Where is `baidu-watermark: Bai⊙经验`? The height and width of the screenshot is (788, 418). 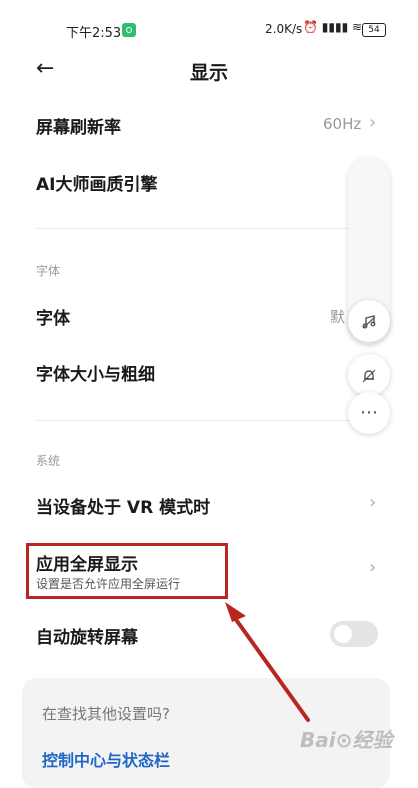
baidu-watermark: Bai⊙经验 is located at coordinates (346, 740).